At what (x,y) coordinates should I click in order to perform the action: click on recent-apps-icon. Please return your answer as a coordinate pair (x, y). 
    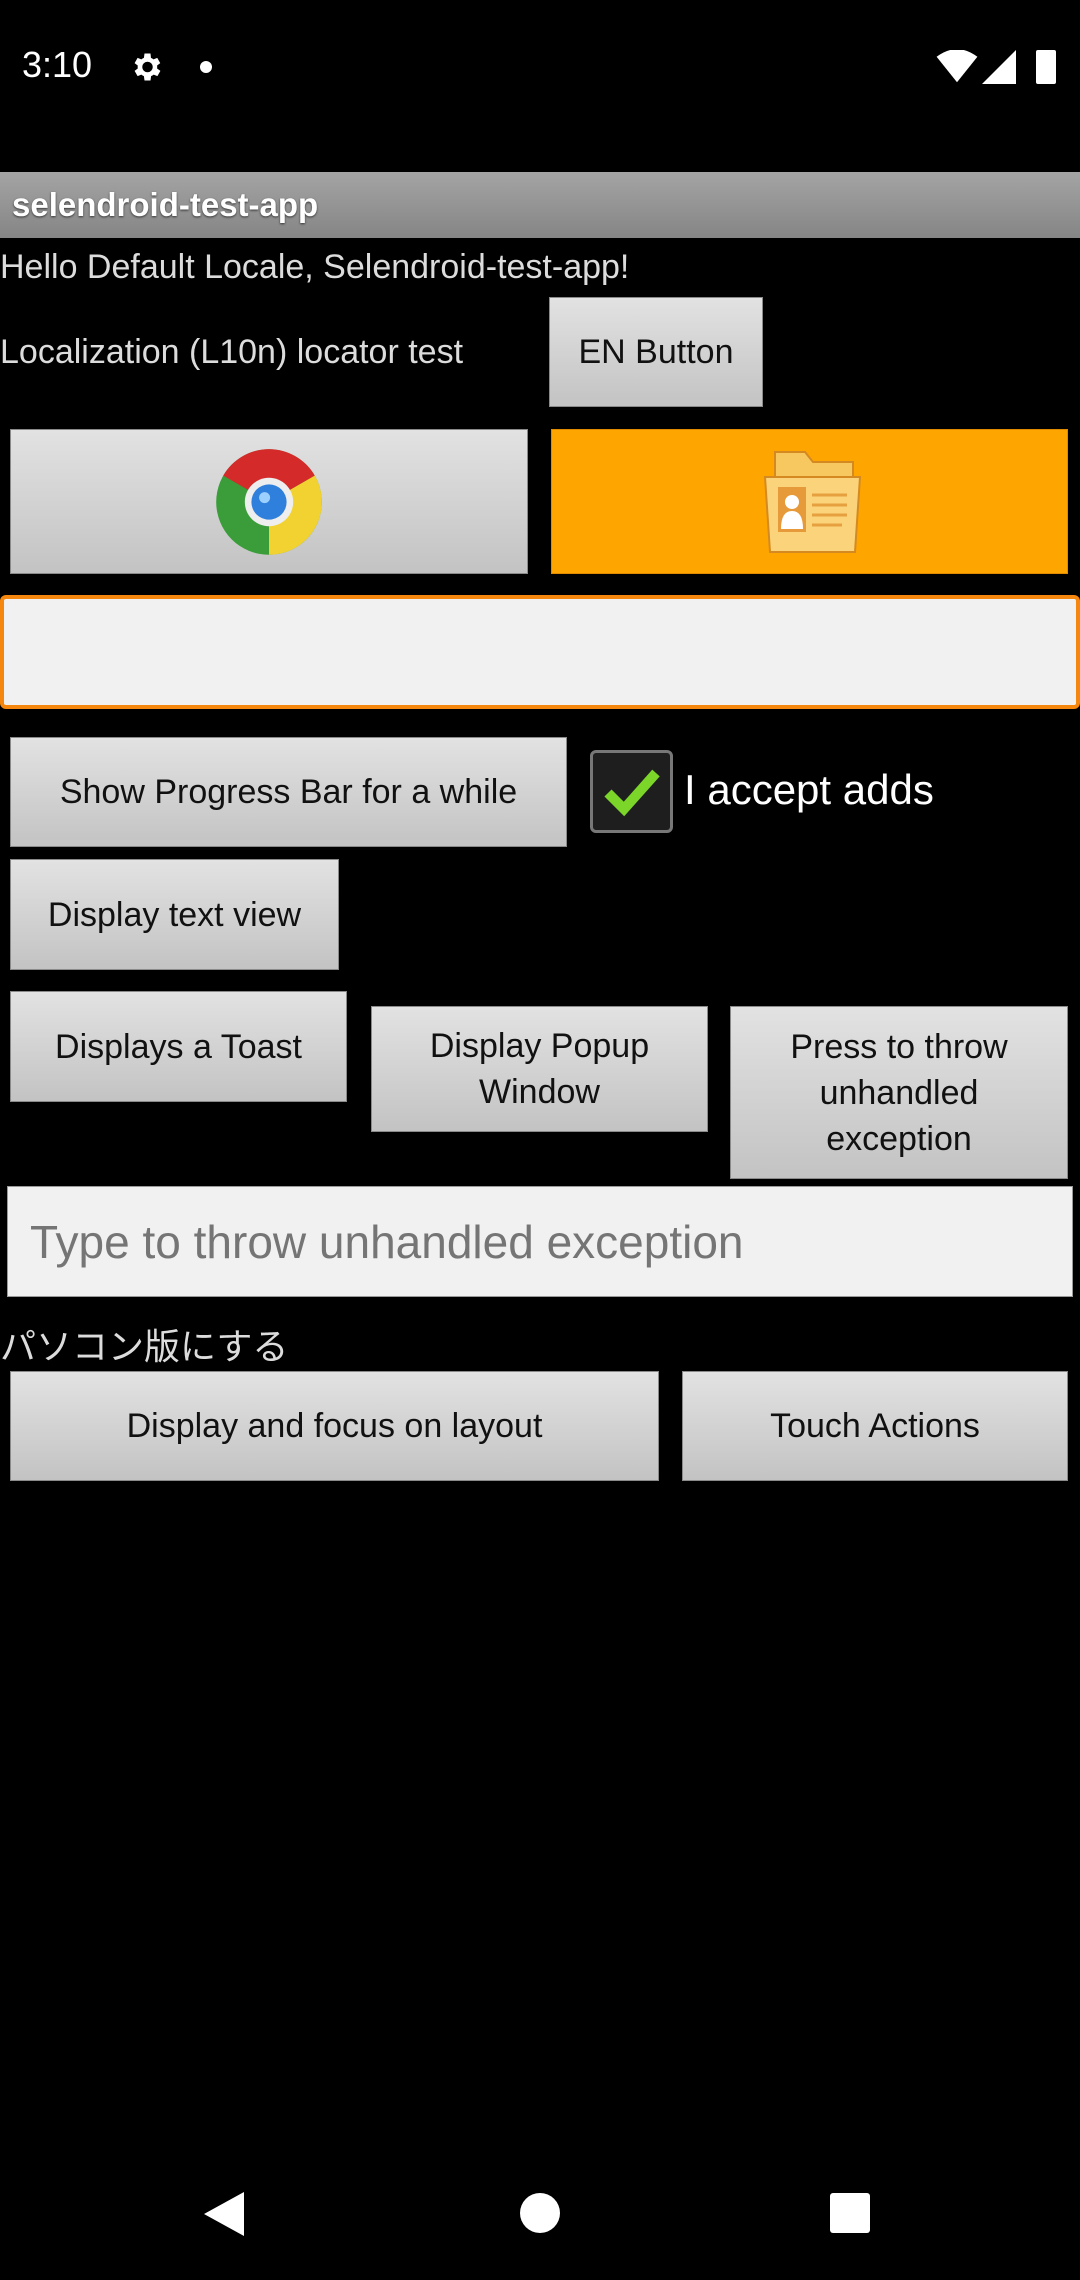
    Looking at the image, I should click on (850, 2213).